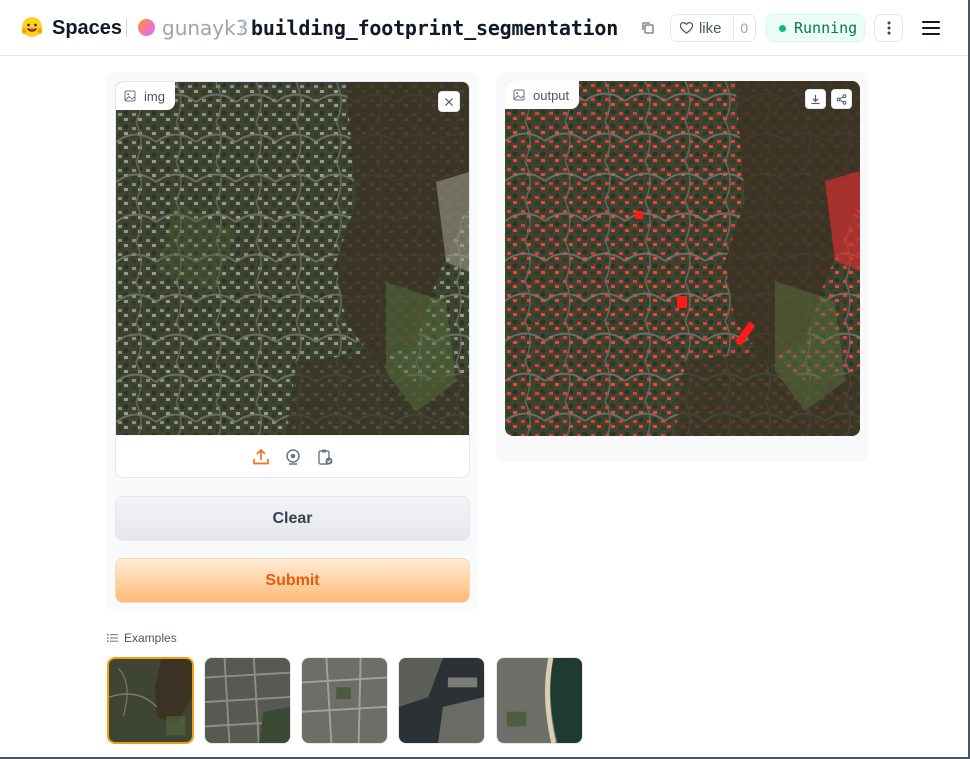 The image size is (970, 759). I want to click on close-icon, so click(449, 101).